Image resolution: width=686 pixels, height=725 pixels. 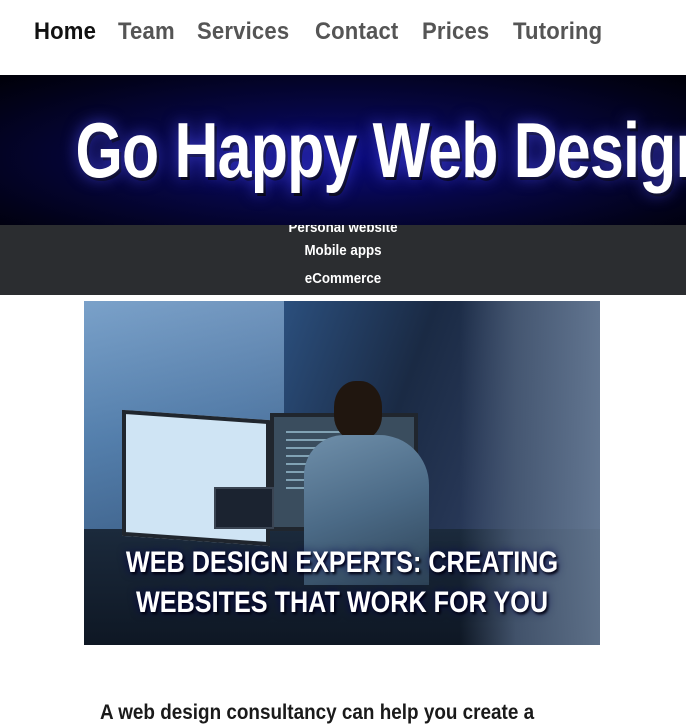 I want to click on submenu-item-mobile-apps: Mobile apps, so click(x=342, y=251).